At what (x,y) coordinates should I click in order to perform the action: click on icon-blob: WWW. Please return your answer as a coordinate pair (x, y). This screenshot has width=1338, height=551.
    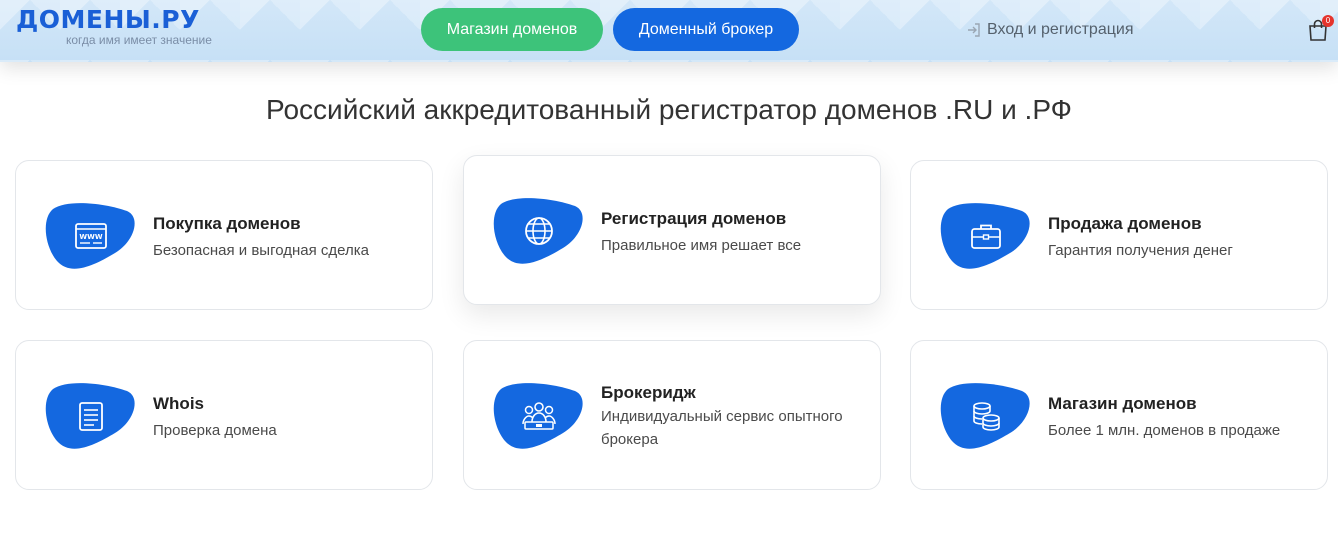
    Looking at the image, I should click on (91, 236).